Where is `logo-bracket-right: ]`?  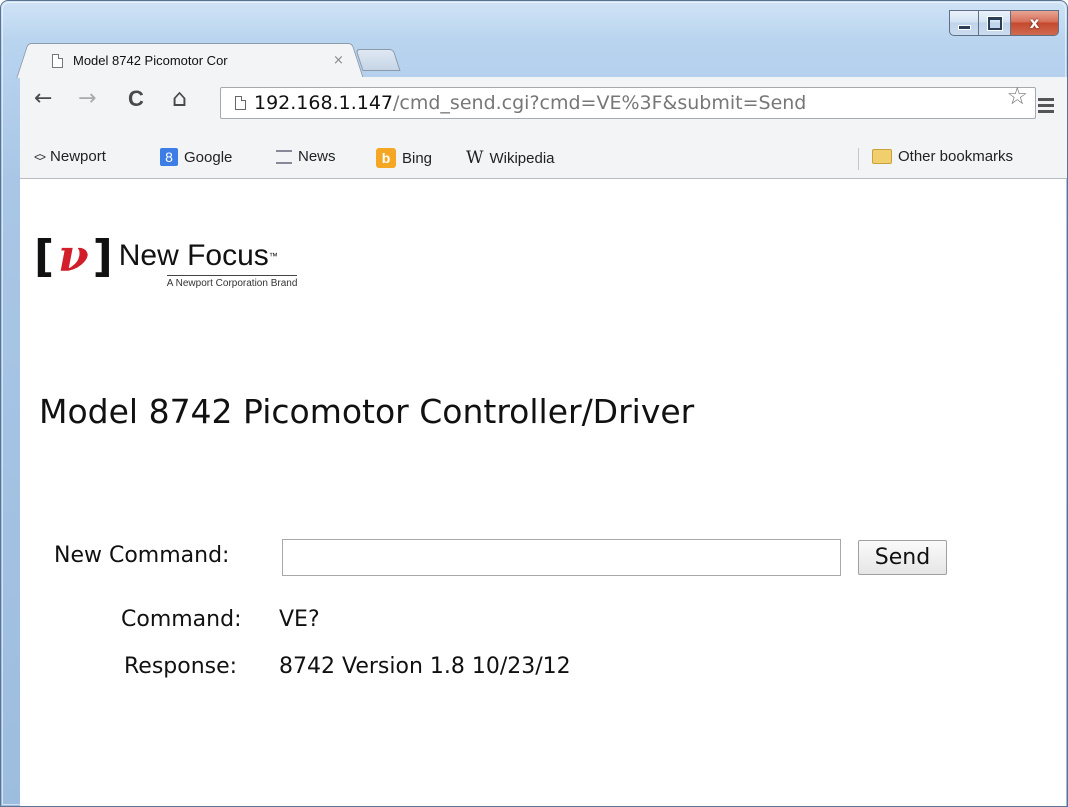 logo-bracket-right: ] is located at coordinates (102, 256).